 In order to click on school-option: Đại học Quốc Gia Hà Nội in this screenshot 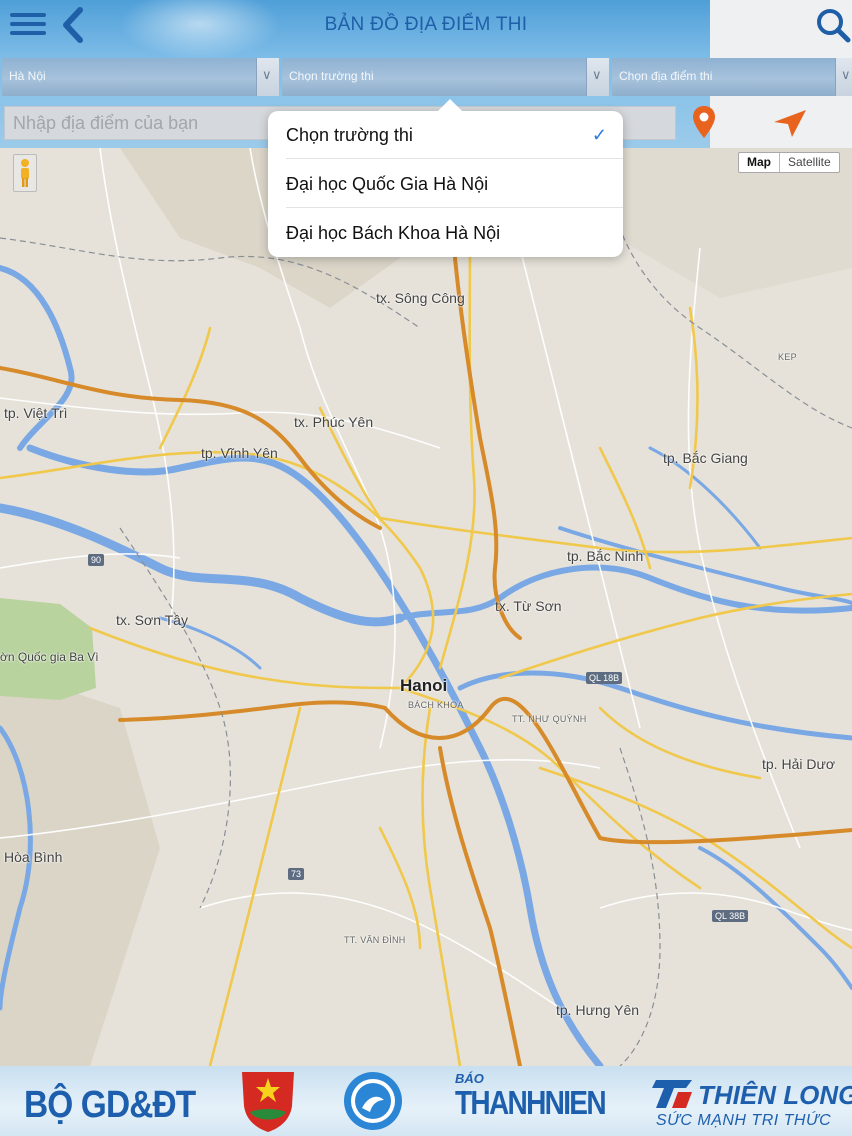, I will do `click(445, 184)`.